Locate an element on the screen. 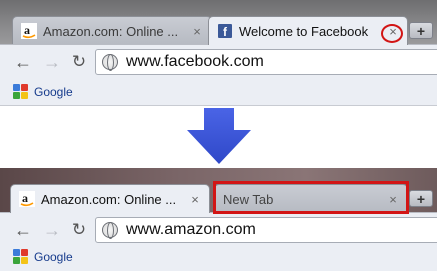 This screenshot has height=271, width=437. tab-label: Welcome to Facebook is located at coordinates (304, 31).